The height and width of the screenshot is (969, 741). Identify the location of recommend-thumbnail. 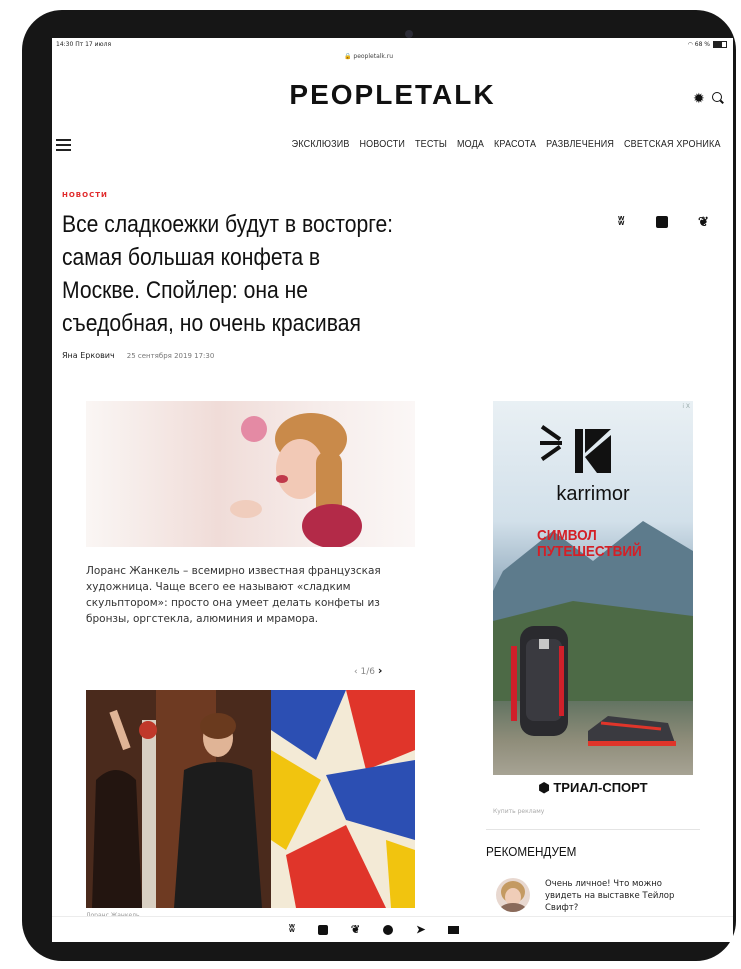
(513, 895).